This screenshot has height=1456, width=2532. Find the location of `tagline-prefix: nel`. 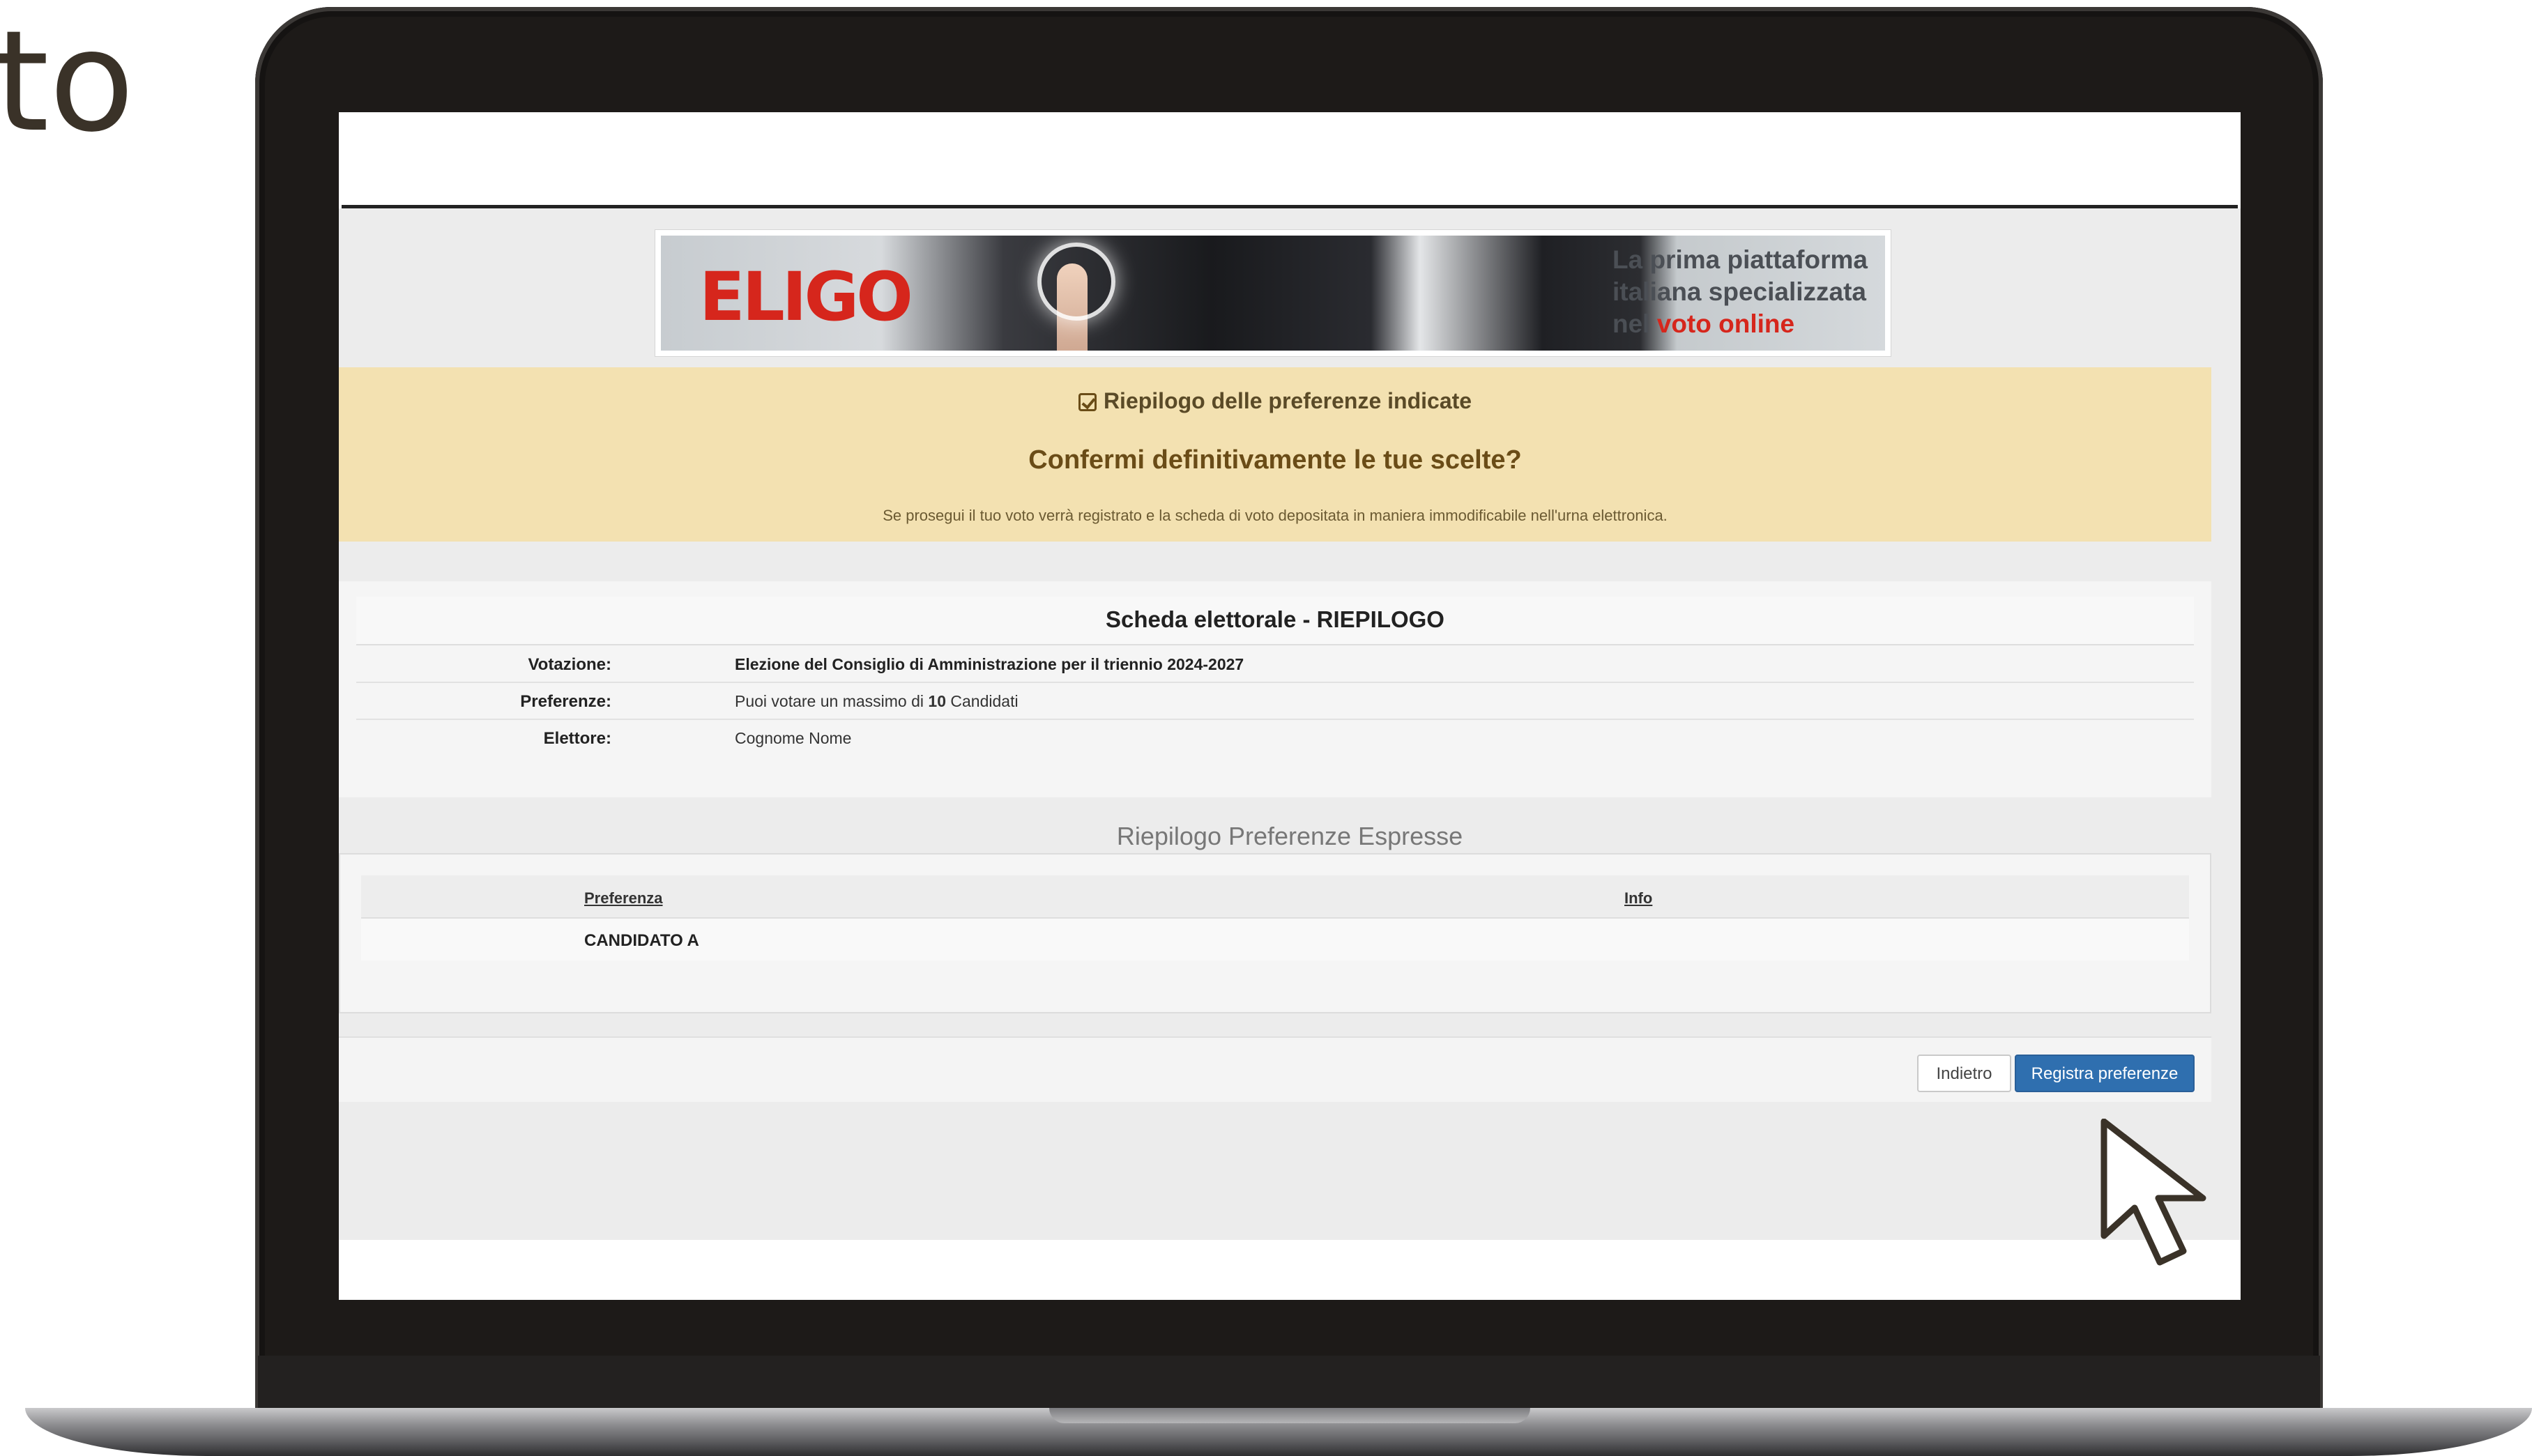

tagline-prefix: nel is located at coordinates (1634, 324).